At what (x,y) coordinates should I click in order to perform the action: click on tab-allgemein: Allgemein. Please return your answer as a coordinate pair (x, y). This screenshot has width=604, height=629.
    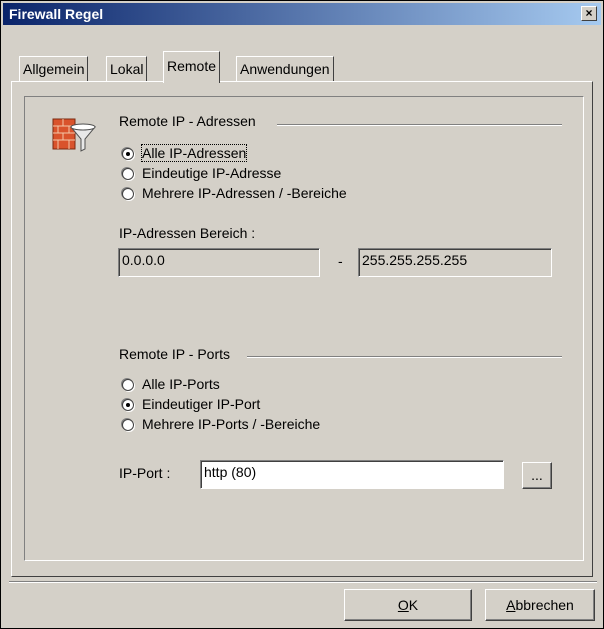
    Looking at the image, I should click on (54, 69).